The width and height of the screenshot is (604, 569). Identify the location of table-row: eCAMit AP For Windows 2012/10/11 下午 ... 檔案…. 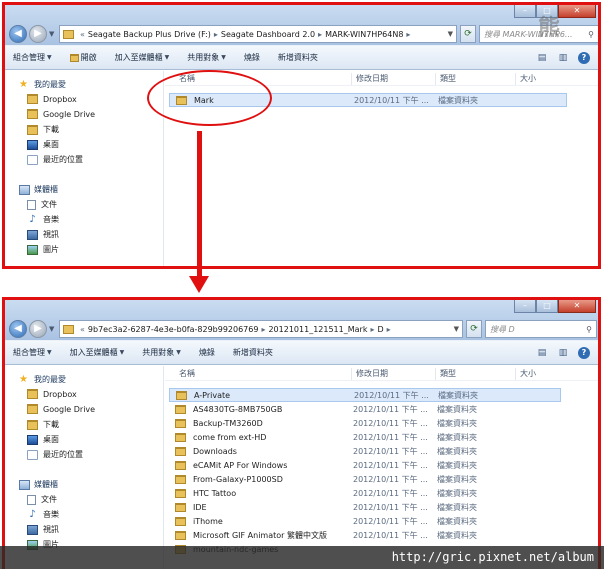
(365, 465).